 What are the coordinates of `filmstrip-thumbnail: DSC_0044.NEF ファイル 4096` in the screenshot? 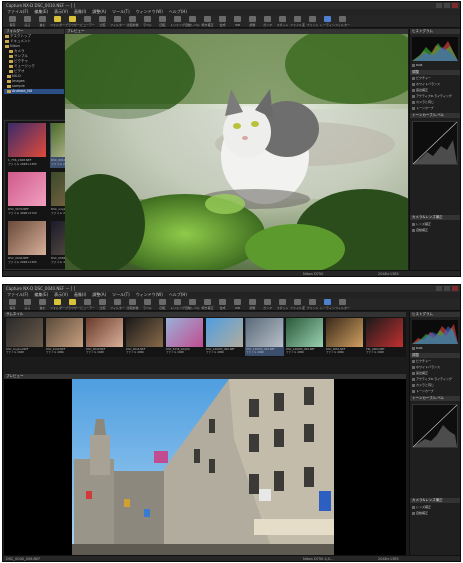 It's located at (144, 337).